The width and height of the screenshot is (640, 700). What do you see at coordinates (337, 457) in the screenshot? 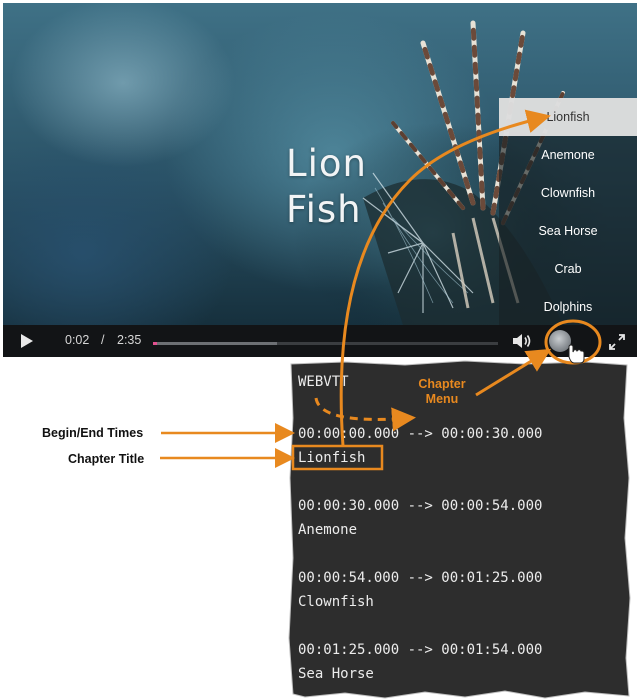
I see `cue-title-highlight` at bounding box center [337, 457].